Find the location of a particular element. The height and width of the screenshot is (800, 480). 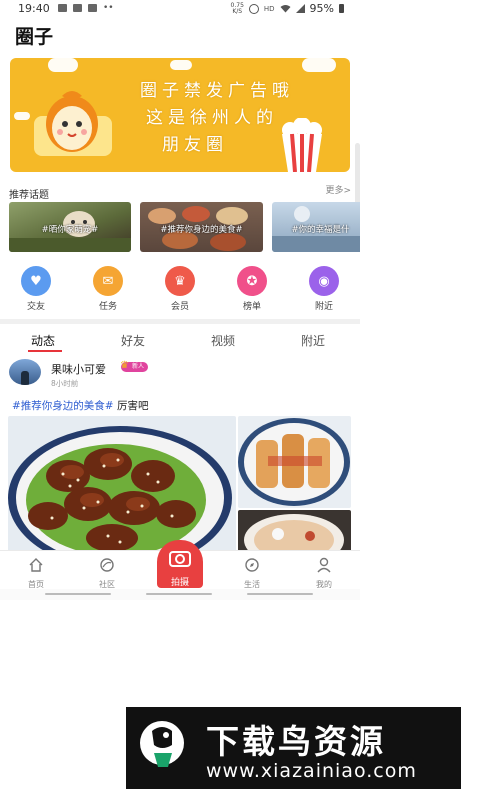

section-divider is located at coordinates (180, 321).